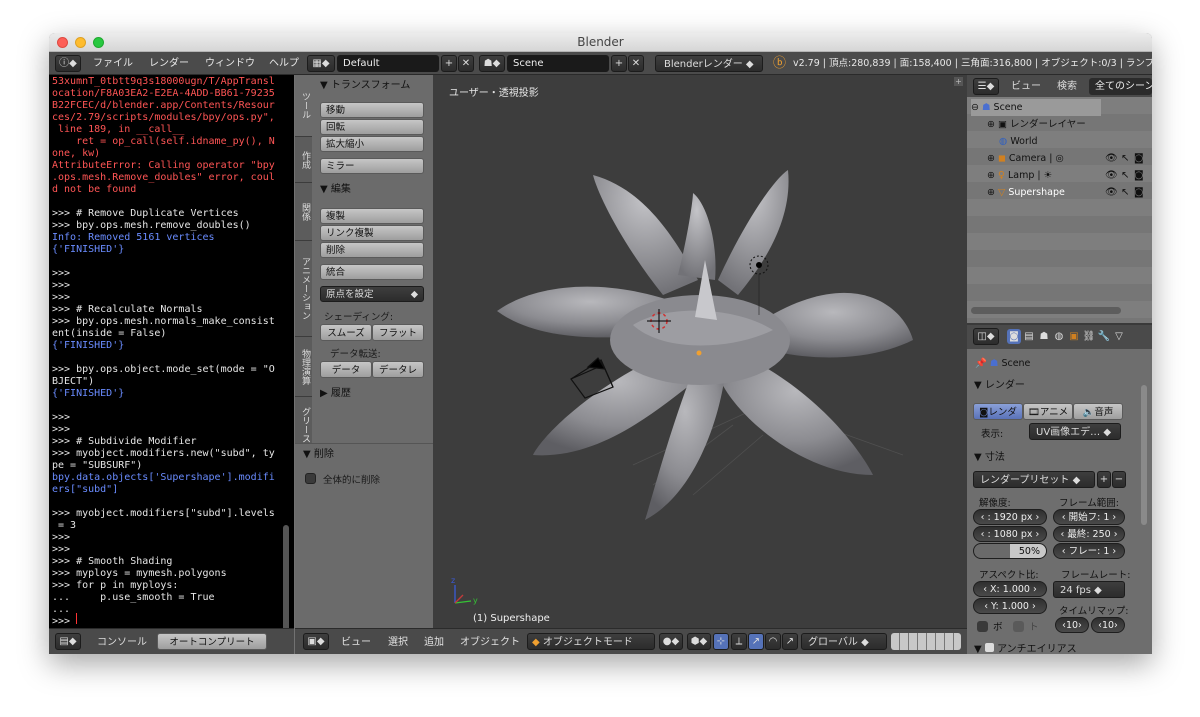 The width and height of the screenshot is (1200, 717). Describe the element at coordinates (699, 641) in the screenshot. I see `pivot-point-icon: ⬢◆` at that location.